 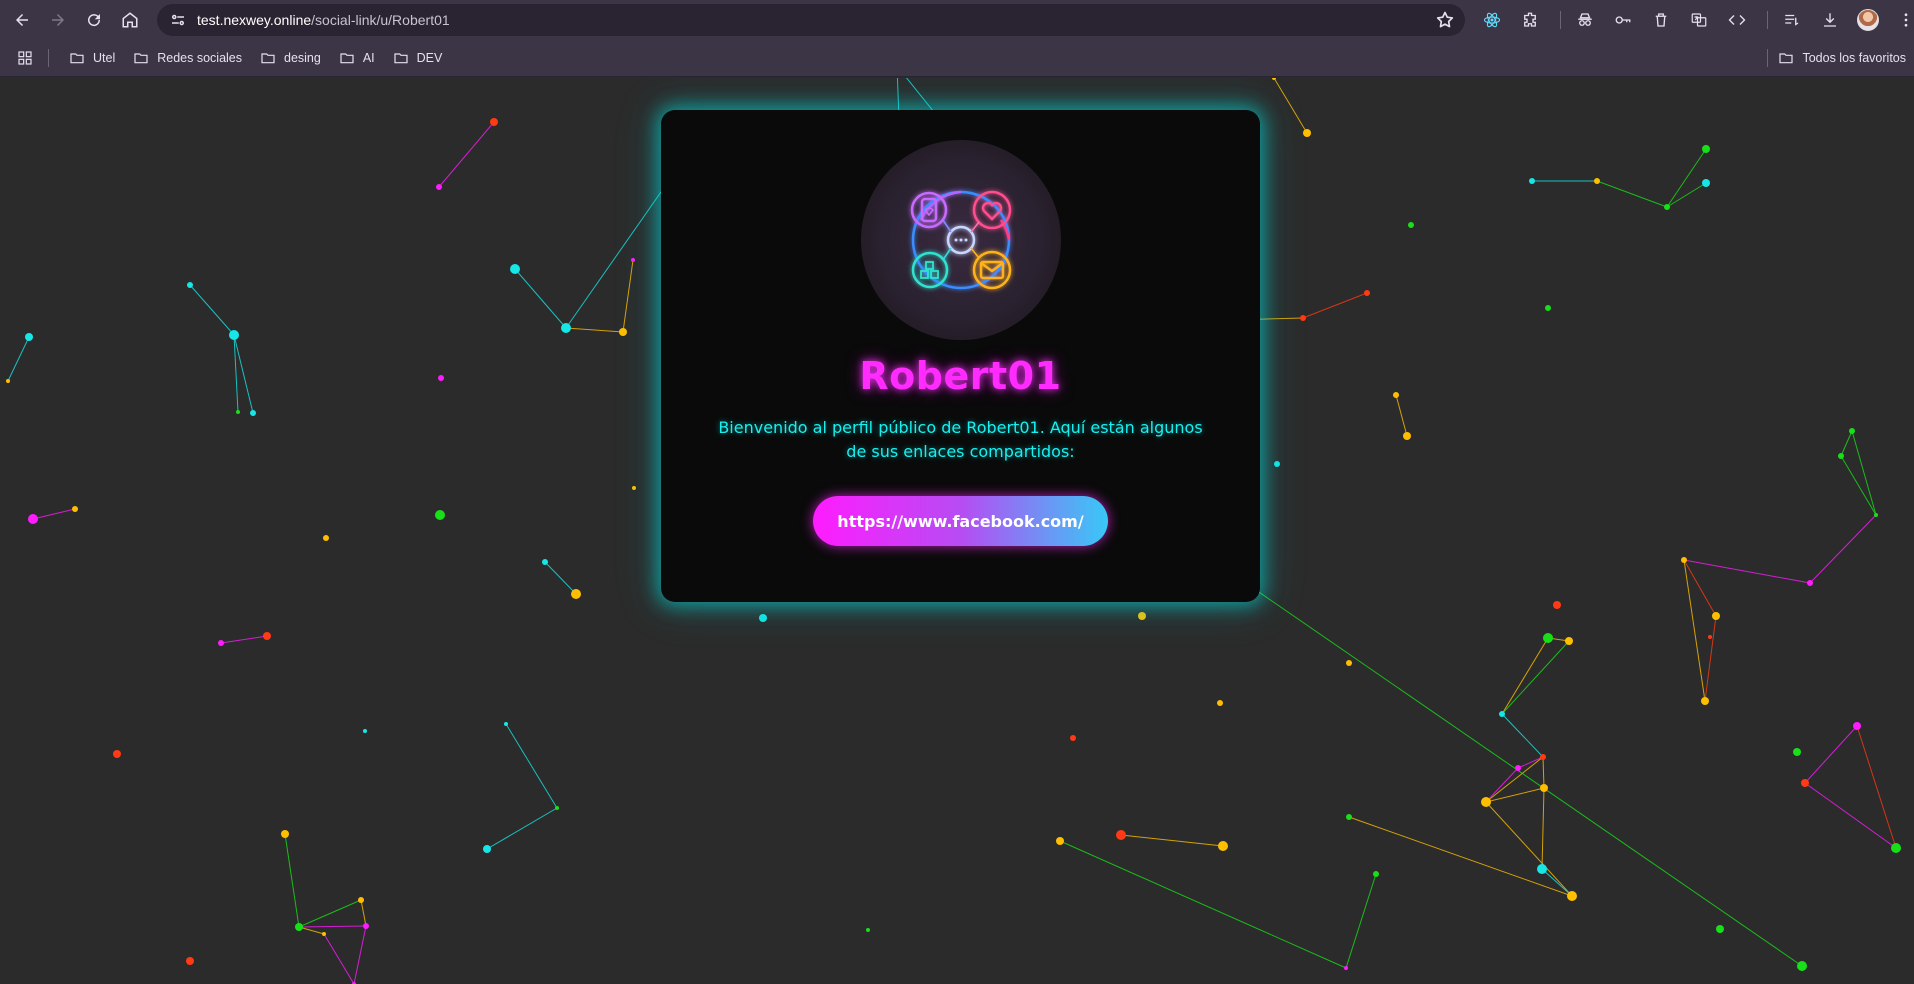 I want to click on bookmark-folder-dev: DEV, so click(x=418, y=58).